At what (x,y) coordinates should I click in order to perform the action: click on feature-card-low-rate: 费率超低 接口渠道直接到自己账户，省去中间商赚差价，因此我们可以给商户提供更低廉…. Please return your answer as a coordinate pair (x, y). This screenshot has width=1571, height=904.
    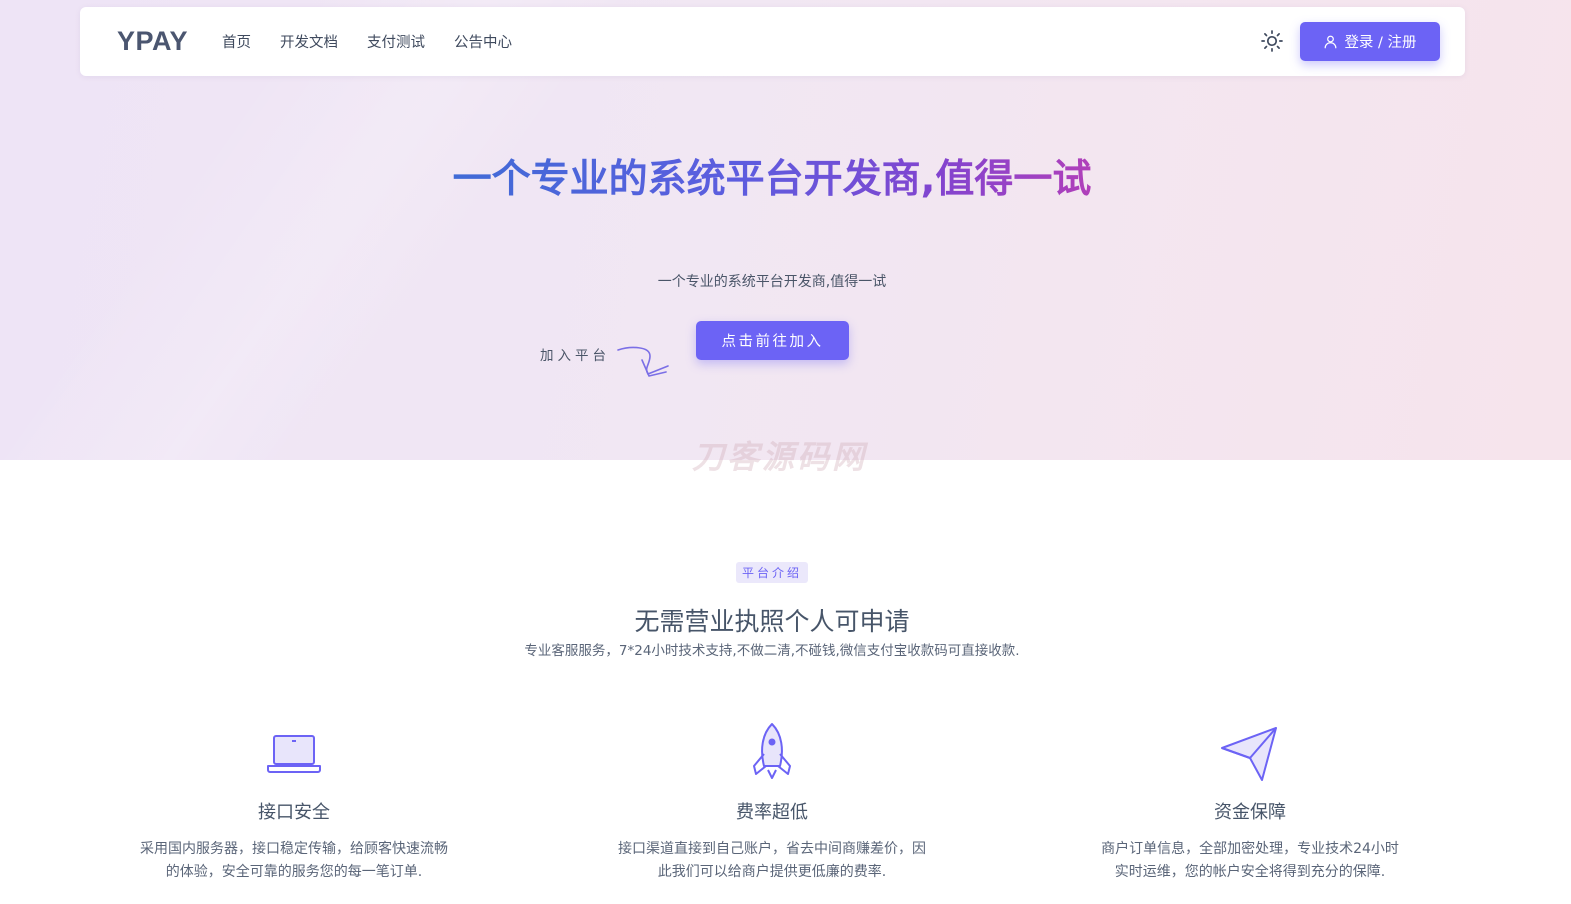
    Looking at the image, I should click on (772, 802).